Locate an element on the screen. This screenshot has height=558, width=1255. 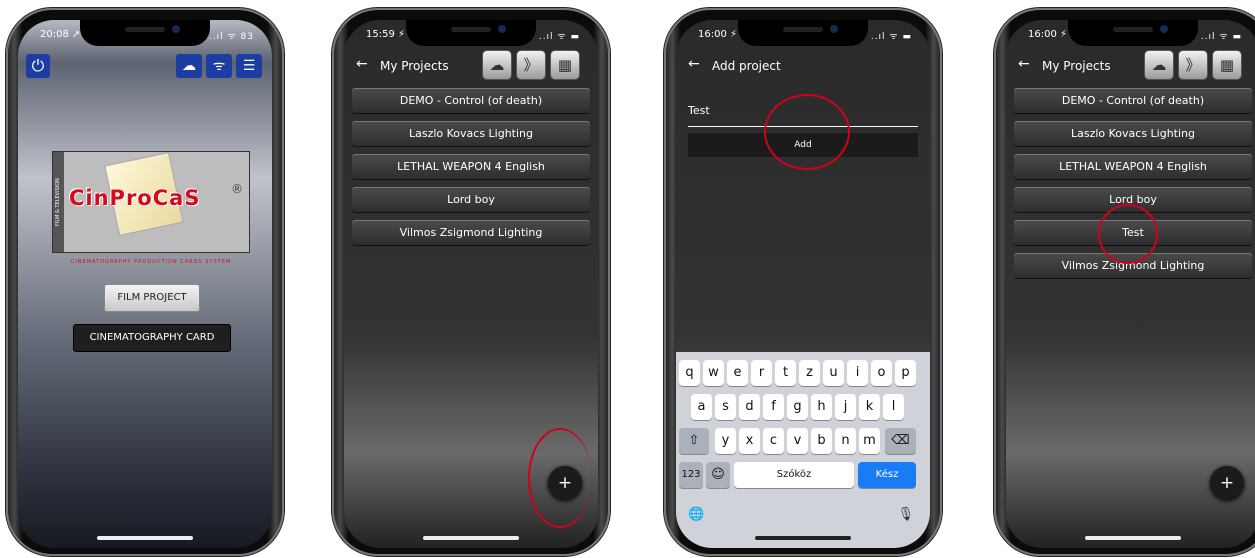
logo-registered: ® is located at coordinates (237, 189).